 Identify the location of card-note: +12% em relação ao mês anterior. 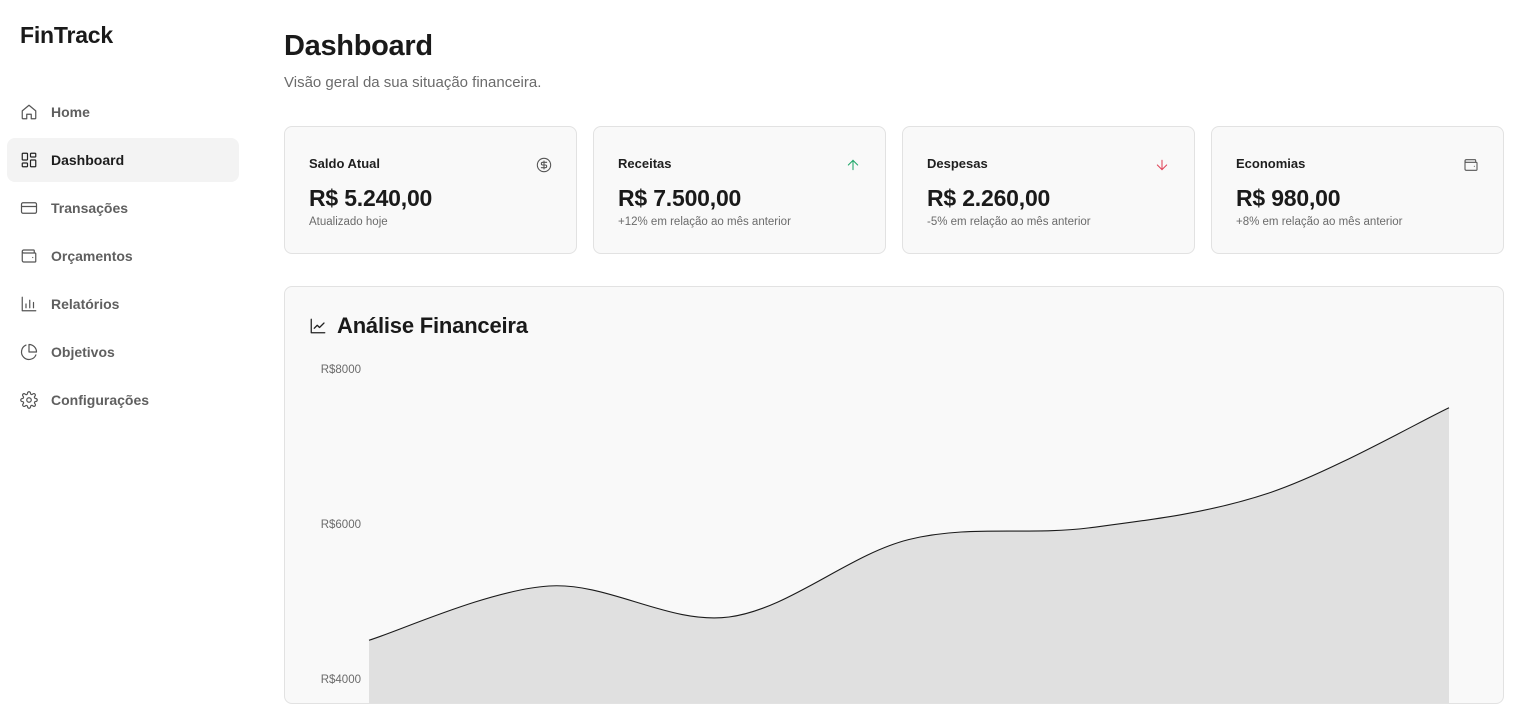
(704, 222).